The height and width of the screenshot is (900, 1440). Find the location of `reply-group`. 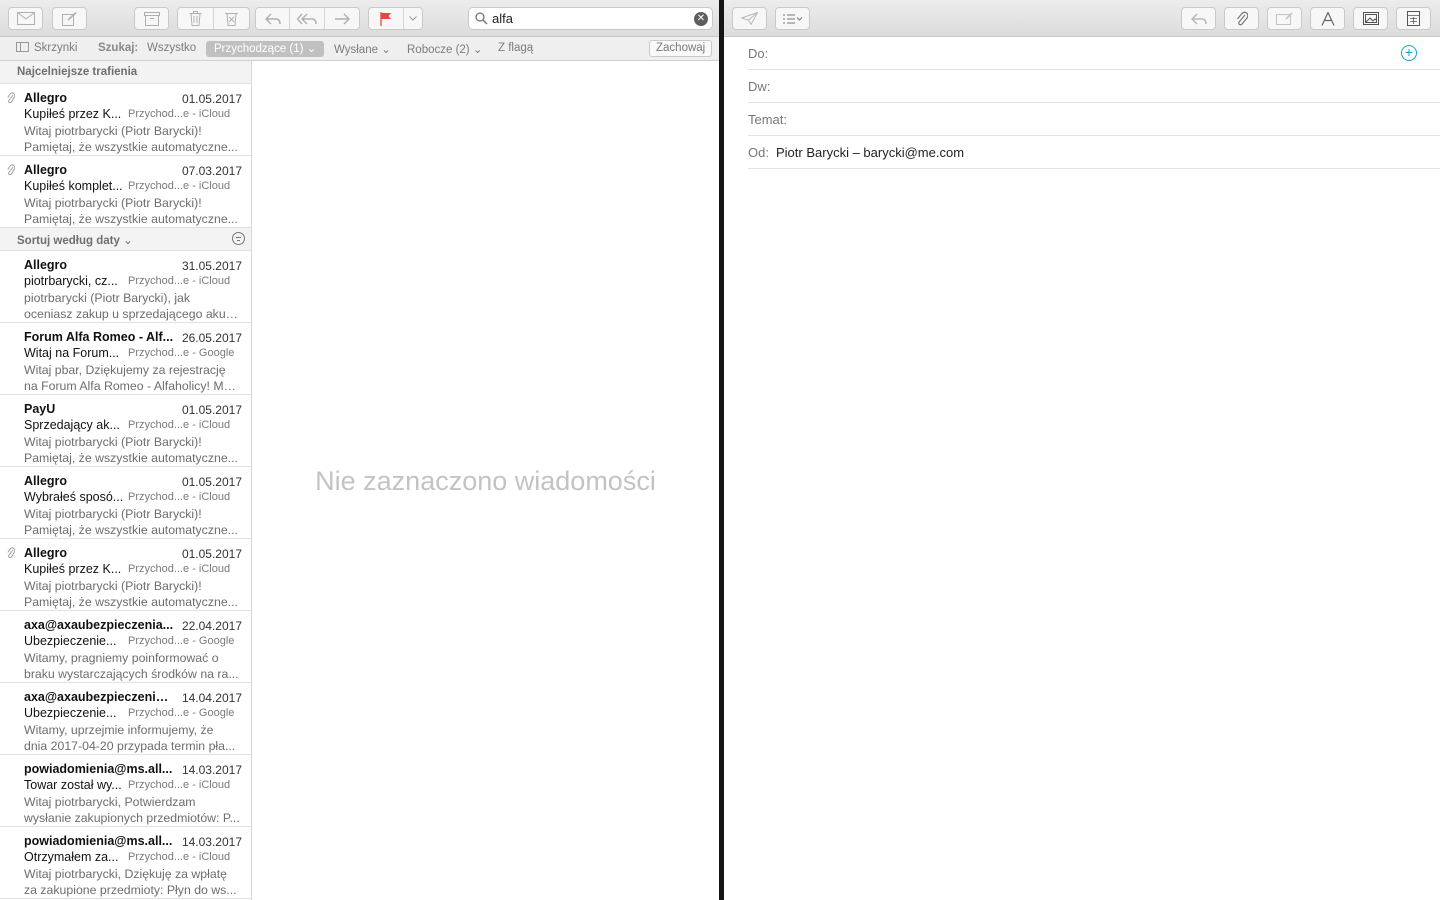

reply-group is located at coordinates (307, 18).